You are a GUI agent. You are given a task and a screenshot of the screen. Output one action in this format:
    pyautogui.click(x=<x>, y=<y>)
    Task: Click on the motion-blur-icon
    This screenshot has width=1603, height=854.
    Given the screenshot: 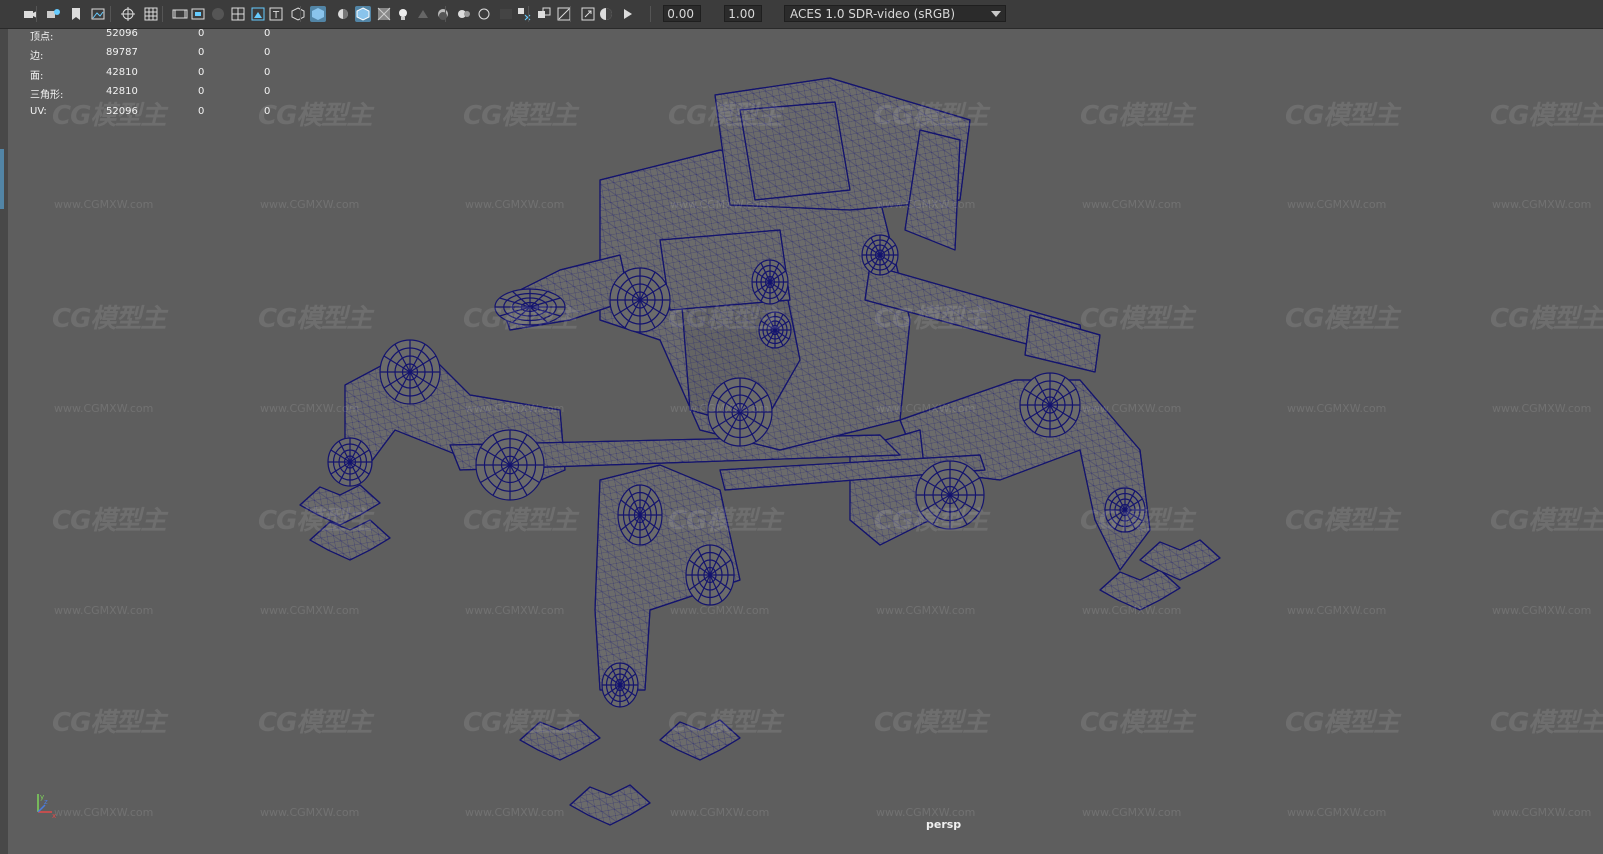 What is the action you would take?
    pyautogui.click(x=464, y=14)
    